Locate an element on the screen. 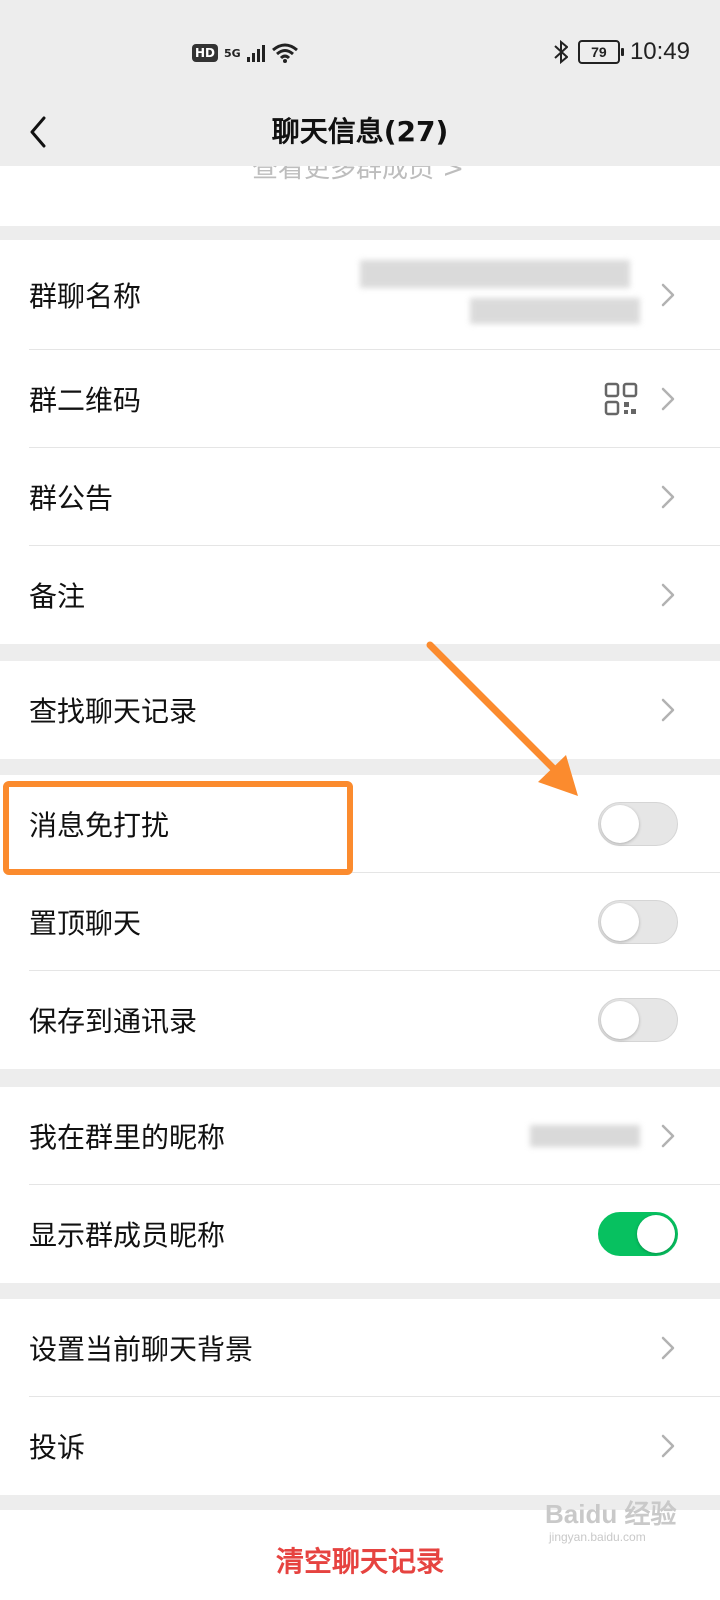  row-report: 投诉 is located at coordinates (360, 1446).